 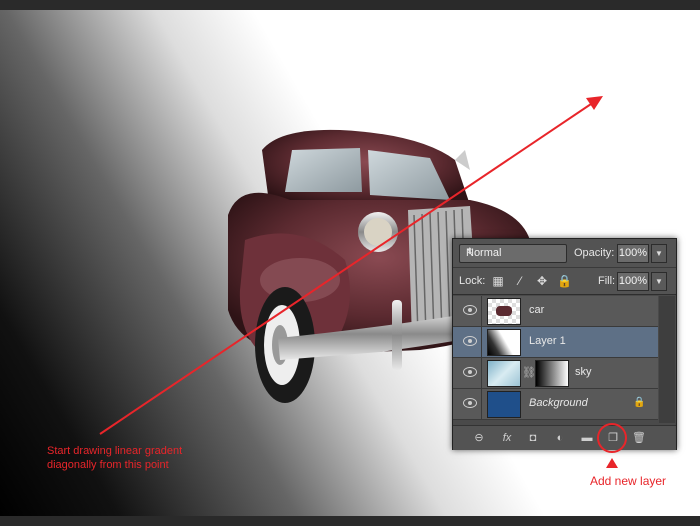 I want to click on fill-label: Fill:, so click(x=607, y=281).